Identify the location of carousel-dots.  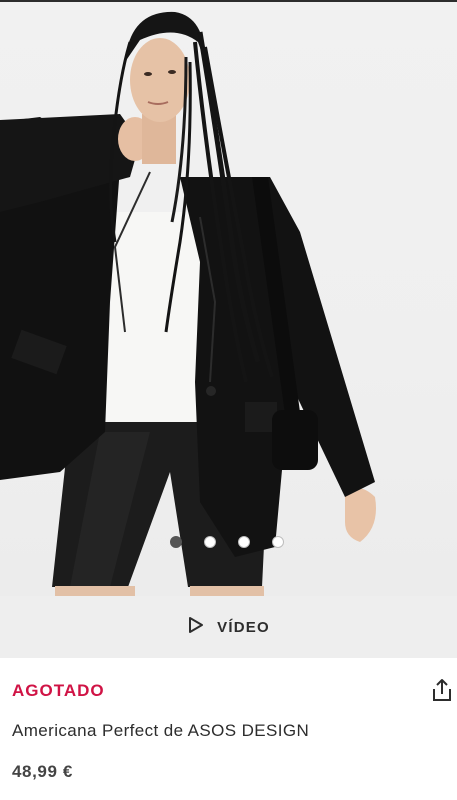
(227, 542).